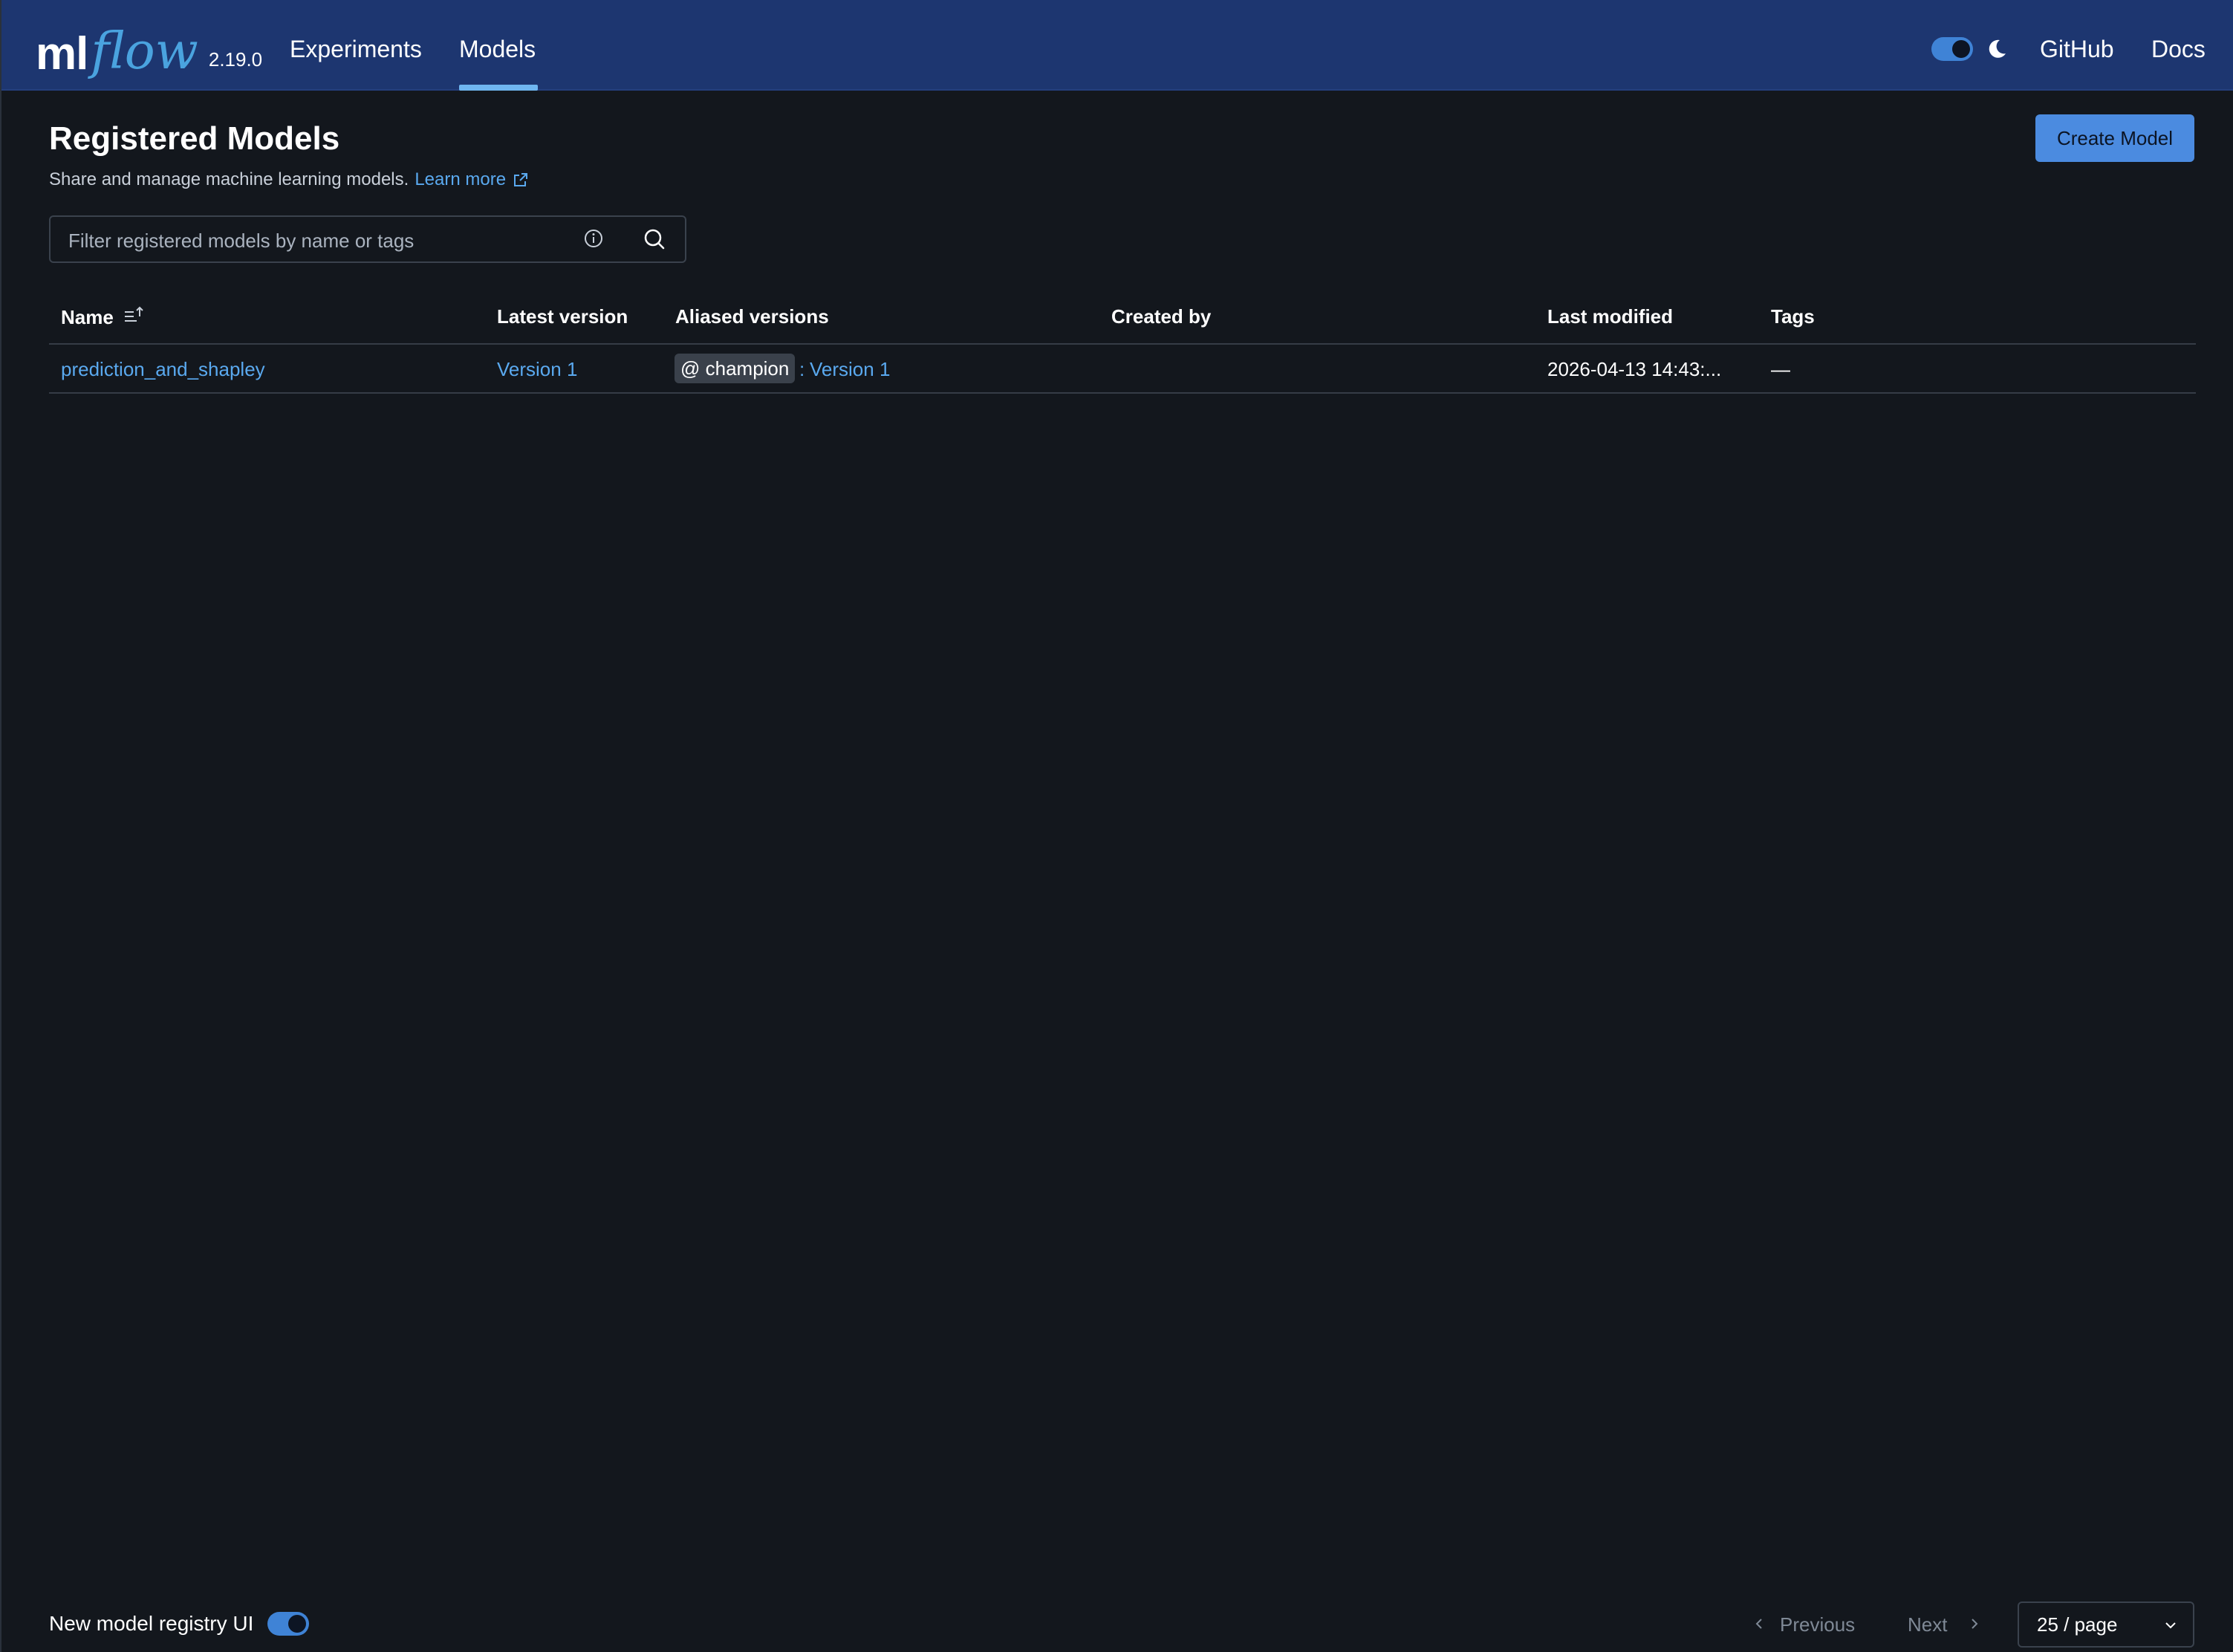 The height and width of the screenshot is (1652, 2233). I want to click on new-registry-ui-toggle, so click(288, 1624).